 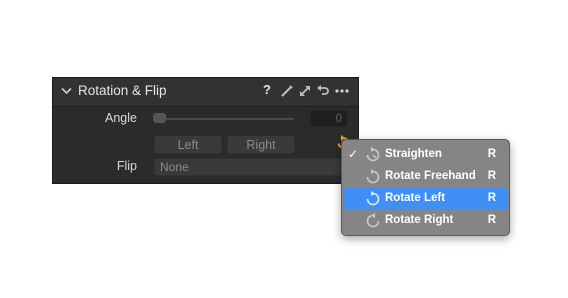 What do you see at coordinates (373, 220) in the screenshot?
I see `rotate-right-icon` at bounding box center [373, 220].